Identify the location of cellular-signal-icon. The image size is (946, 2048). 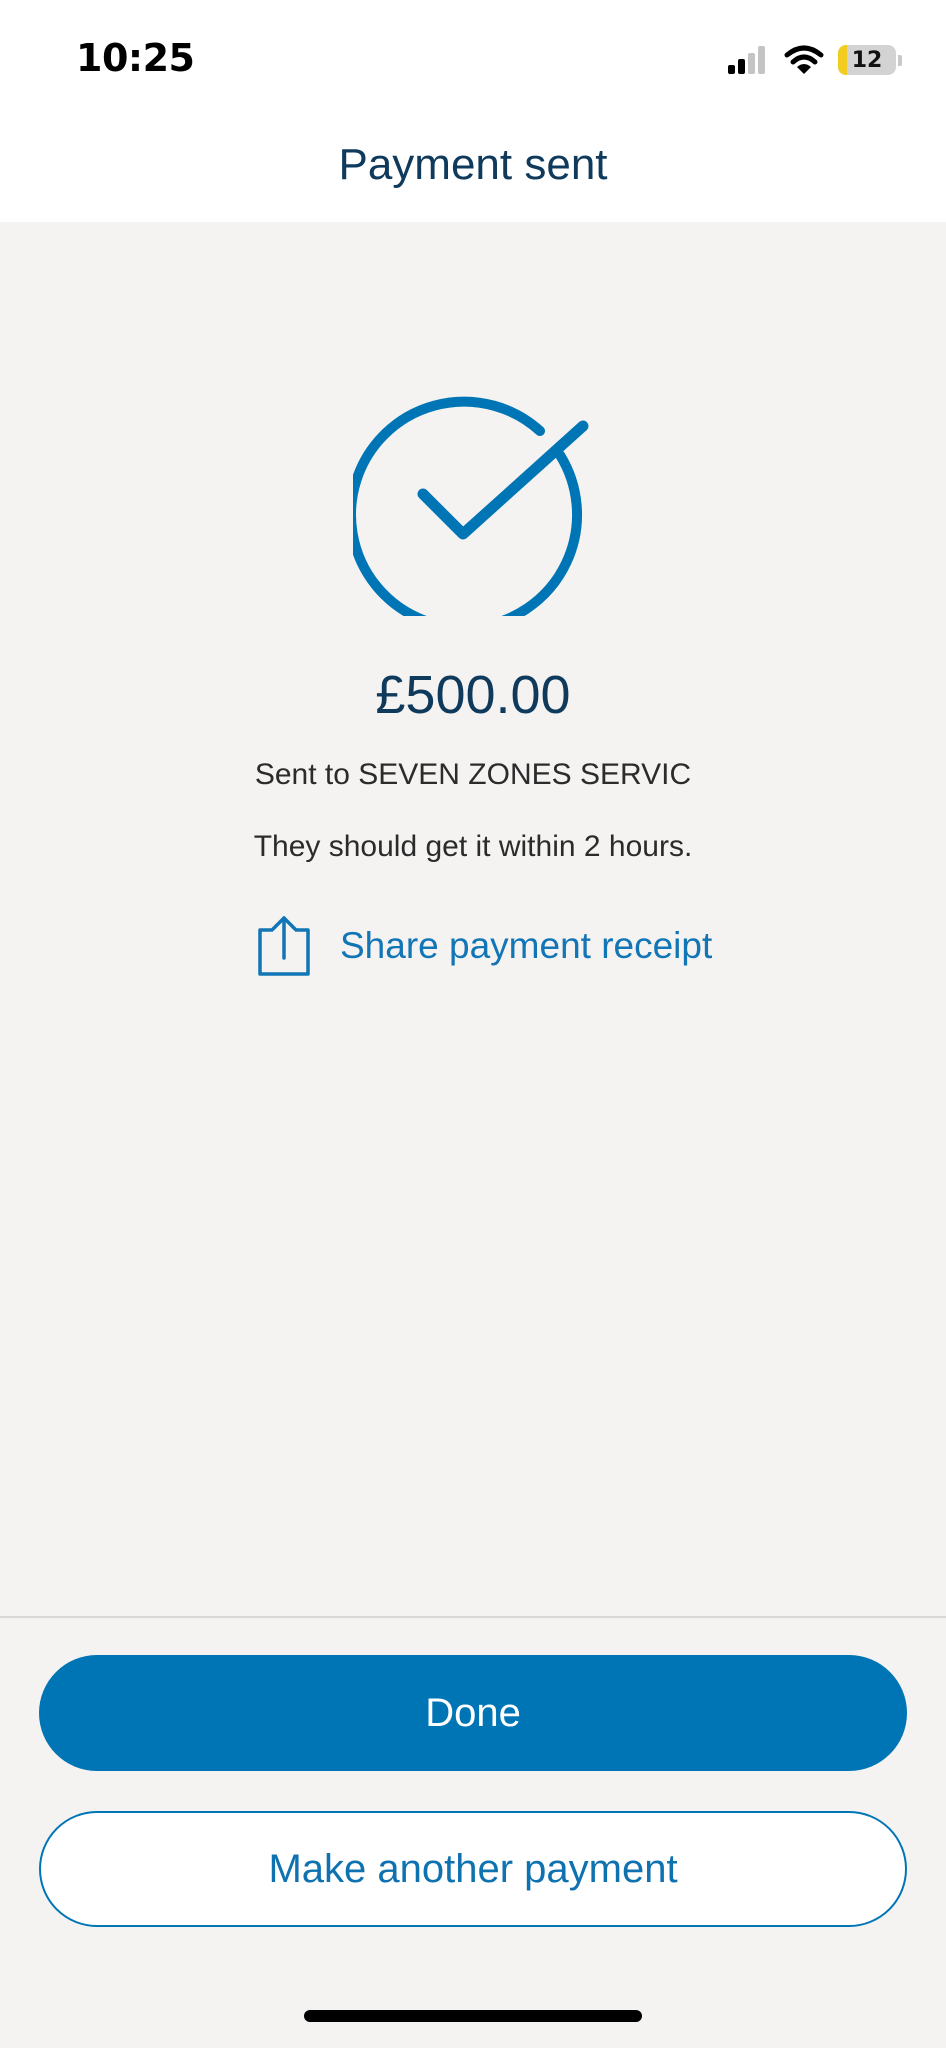
(746, 60).